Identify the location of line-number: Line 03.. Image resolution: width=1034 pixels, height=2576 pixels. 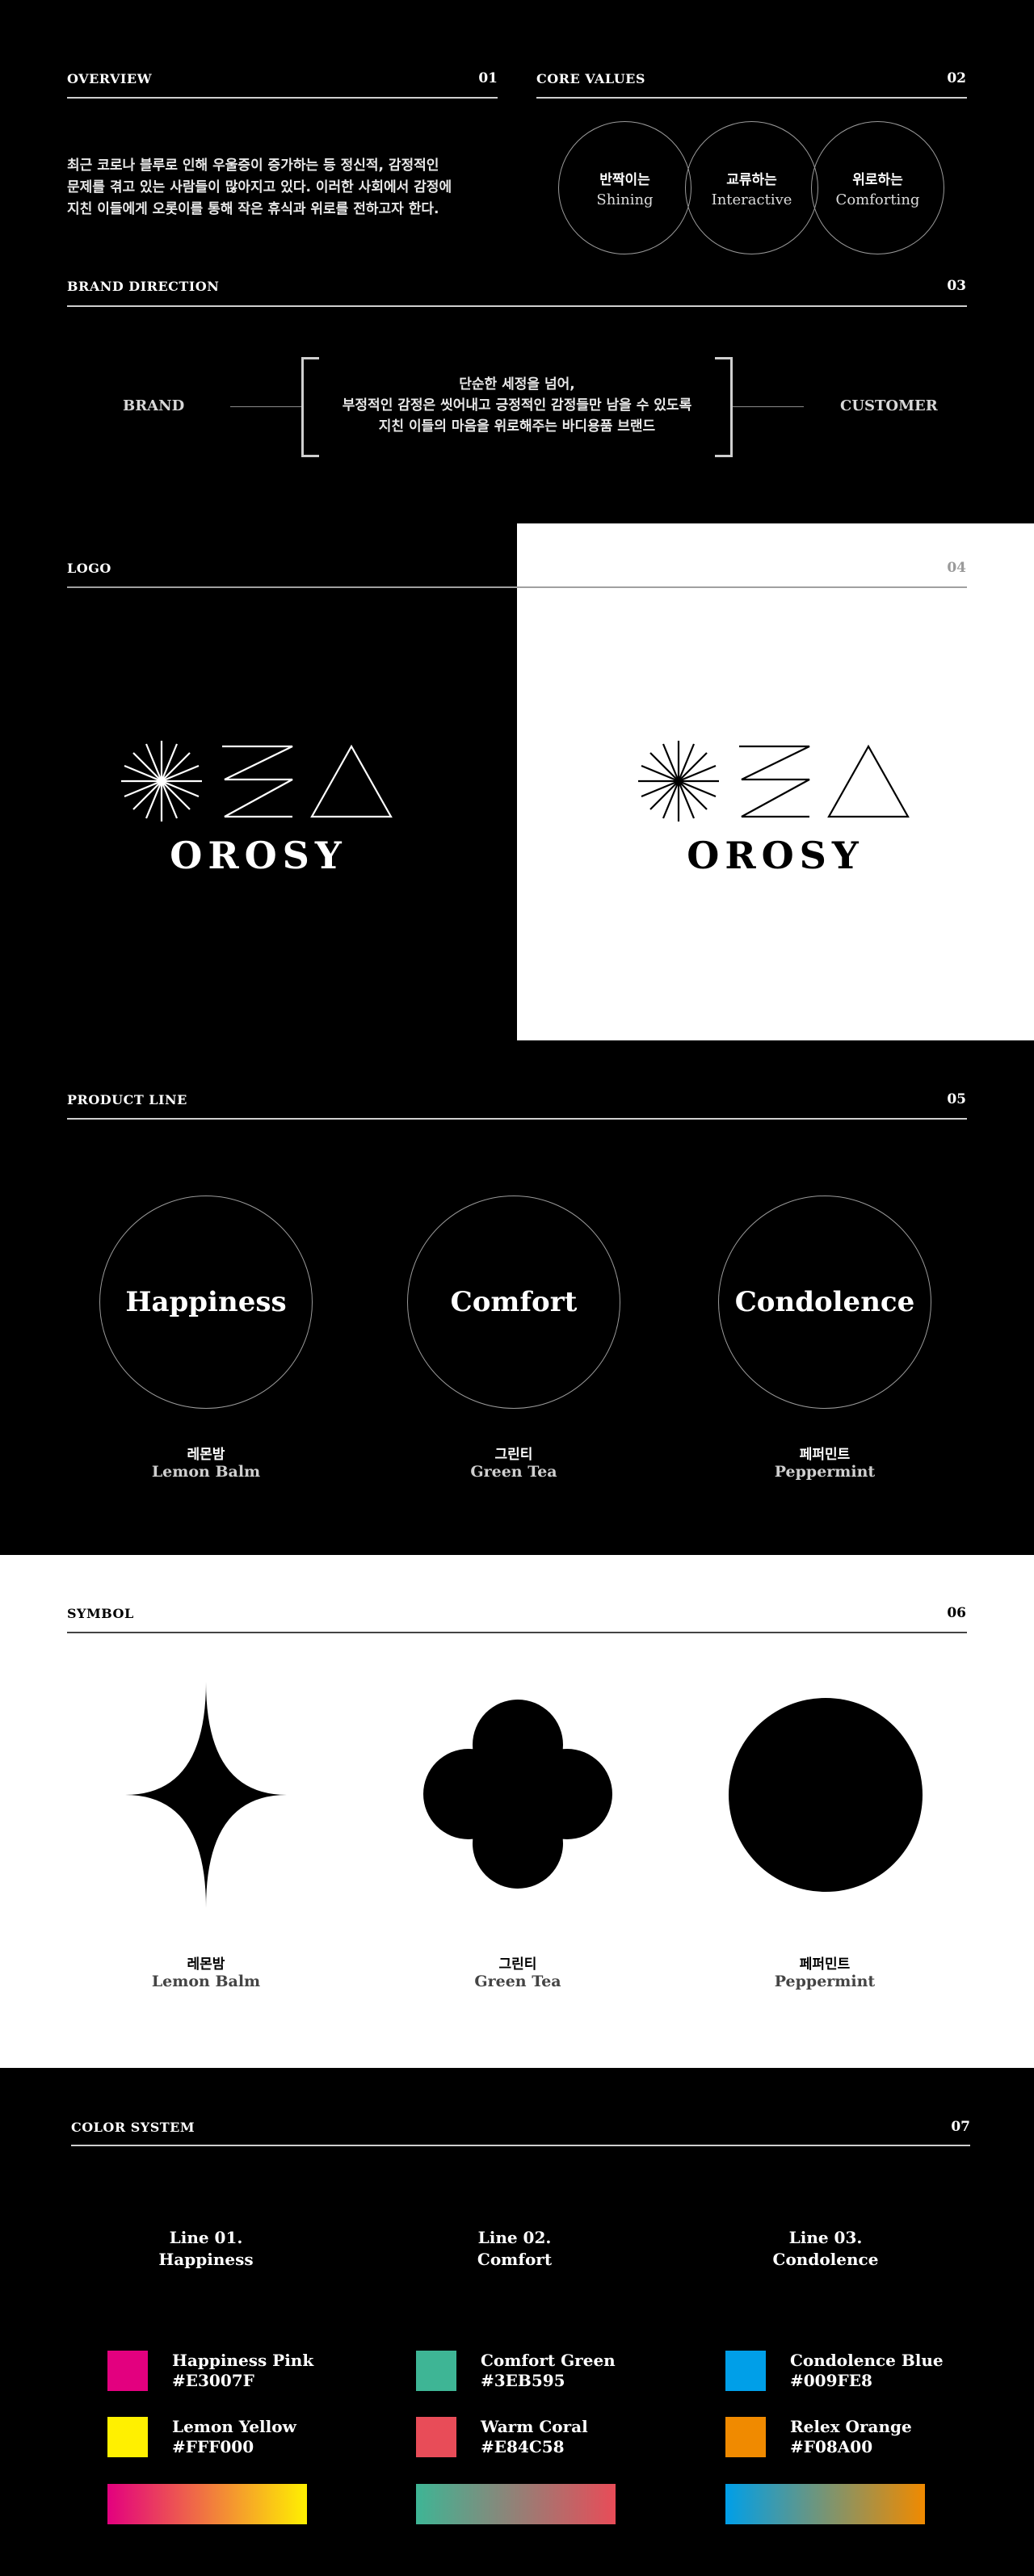
(826, 2237).